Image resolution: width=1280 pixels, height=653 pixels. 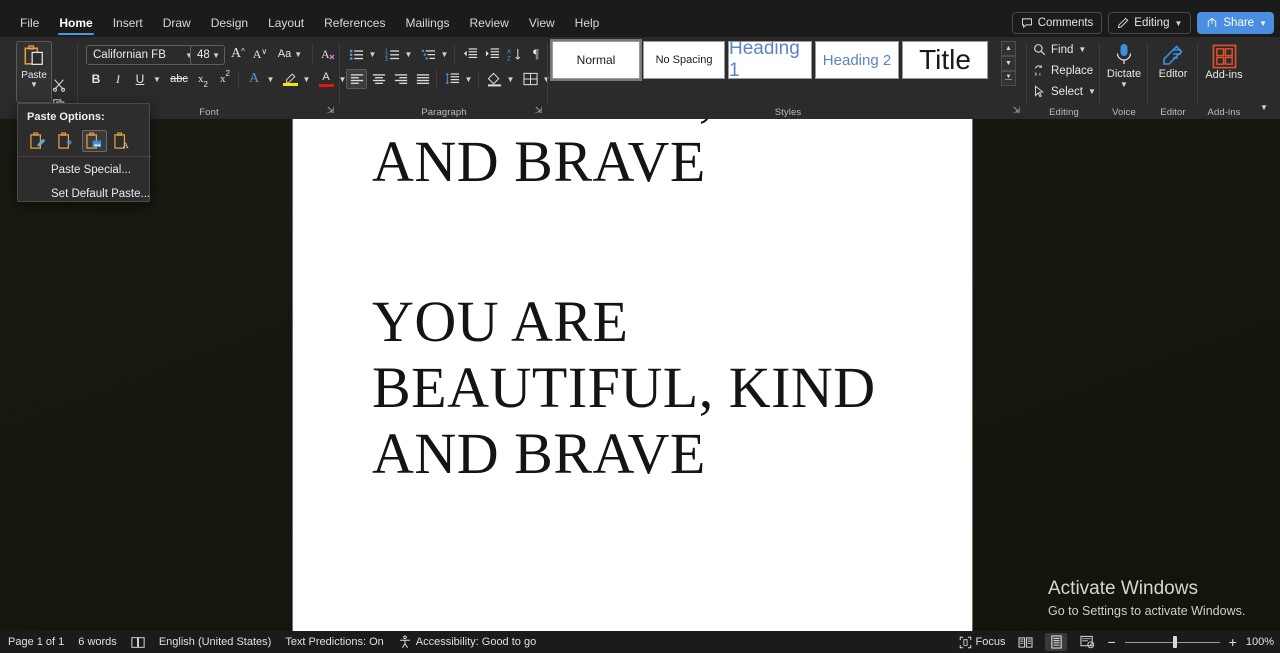 What do you see at coordinates (215, 642) in the screenshot?
I see `language-status: English (United States)` at bounding box center [215, 642].